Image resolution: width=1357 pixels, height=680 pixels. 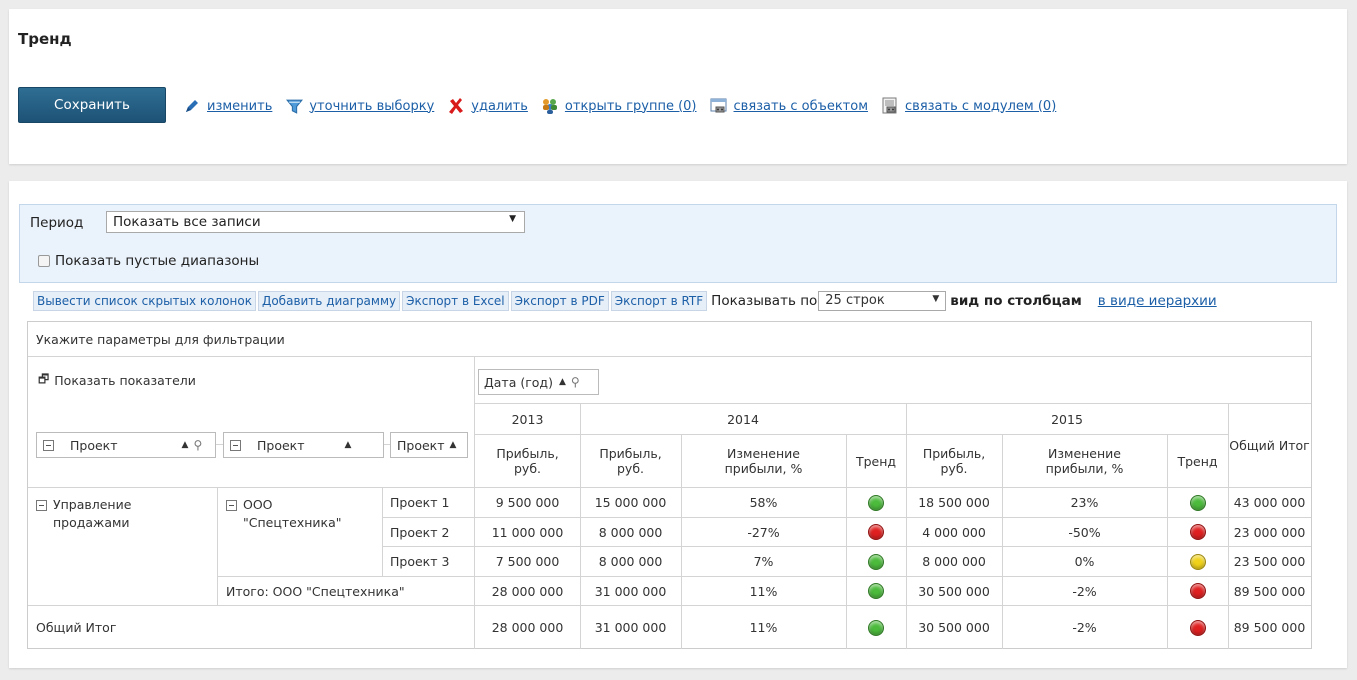 I want to click on edit-action: изменить, so click(x=227, y=106).